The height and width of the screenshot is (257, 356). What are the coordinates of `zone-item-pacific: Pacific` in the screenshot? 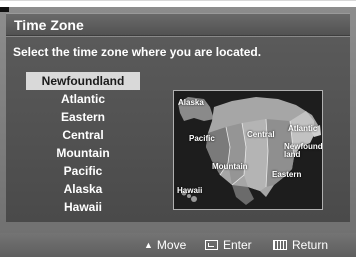 It's located at (83, 171).